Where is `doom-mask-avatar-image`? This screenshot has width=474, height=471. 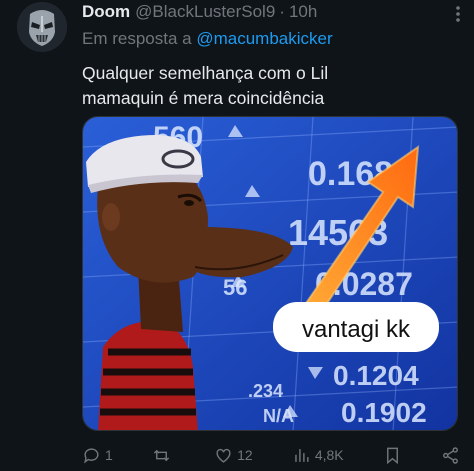 doom-mask-avatar-image is located at coordinates (42, 27).